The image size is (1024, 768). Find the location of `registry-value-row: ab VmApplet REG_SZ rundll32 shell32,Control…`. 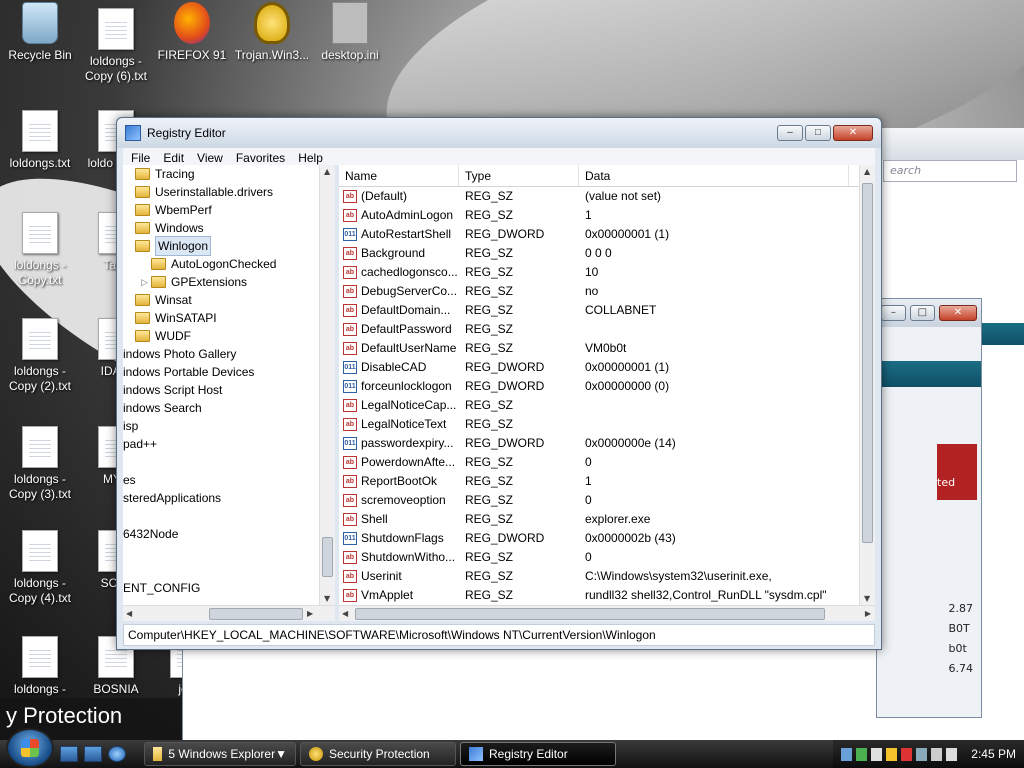

registry-value-row: ab VmApplet REG_SZ rundll32 shell32,Control… is located at coordinates (607, 595).